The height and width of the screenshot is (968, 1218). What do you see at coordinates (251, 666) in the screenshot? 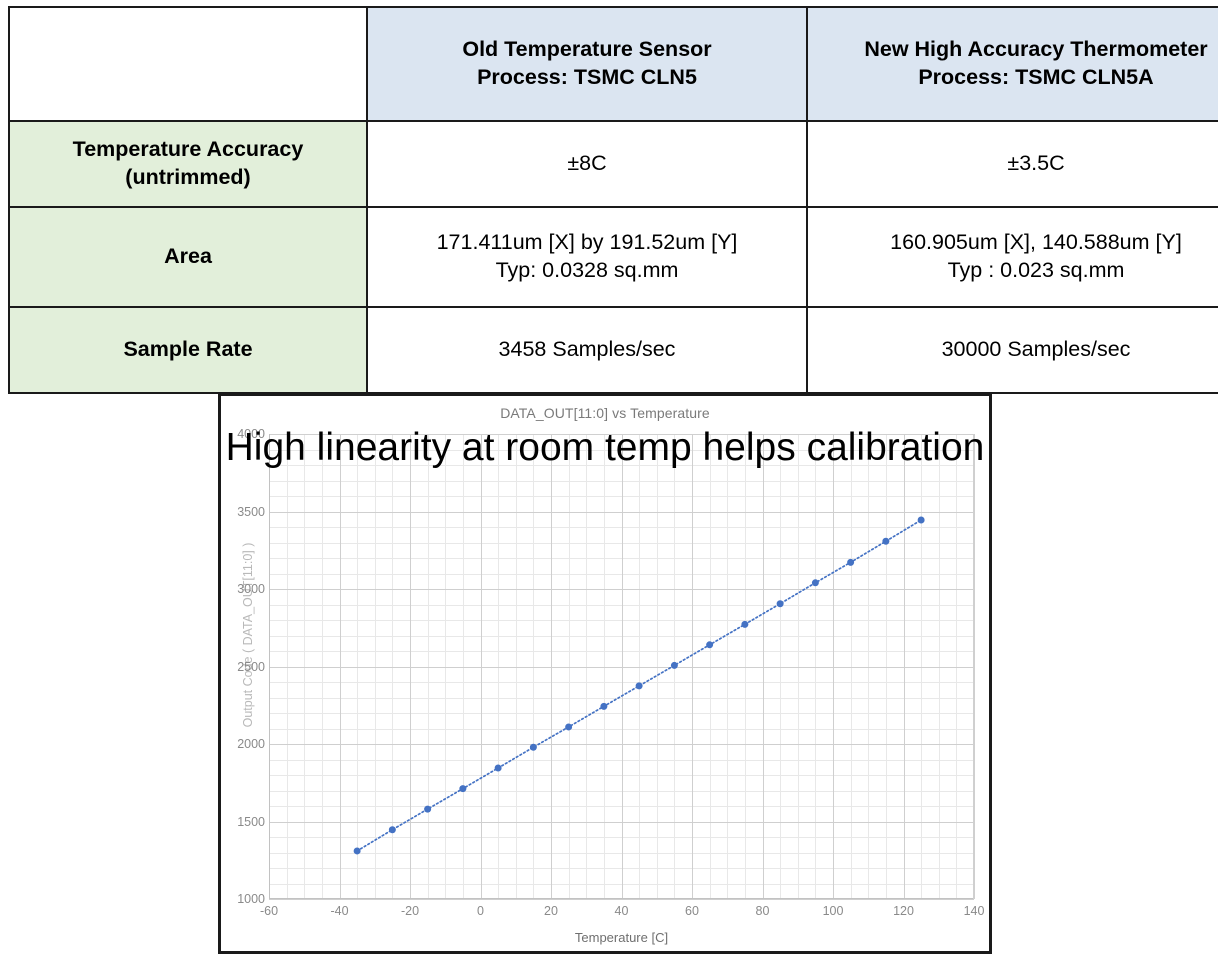
I see `y-axis-tick-label: 2500` at bounding box center [251, 666].